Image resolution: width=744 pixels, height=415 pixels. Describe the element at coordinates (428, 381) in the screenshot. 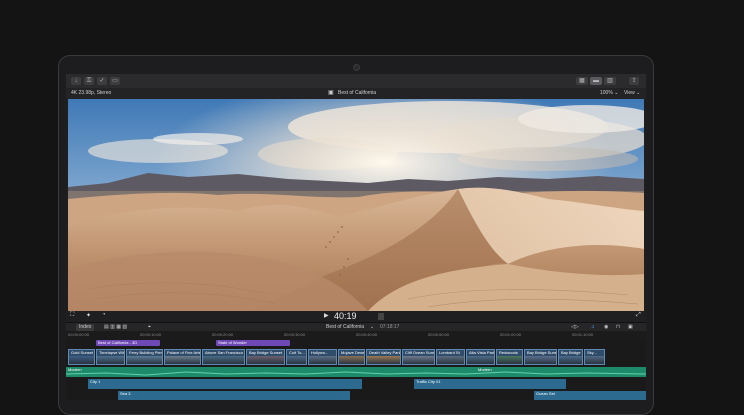

I see `audio-clip-label: Traffic City 01` at that location.